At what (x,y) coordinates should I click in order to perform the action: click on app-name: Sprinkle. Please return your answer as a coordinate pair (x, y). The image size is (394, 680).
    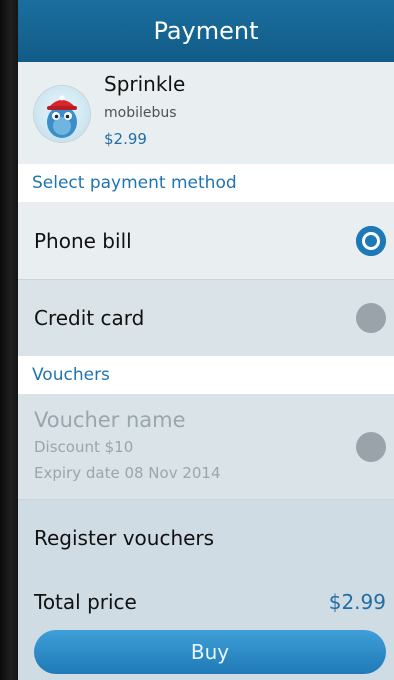
    Looking at the image, I should click on (145, 84).